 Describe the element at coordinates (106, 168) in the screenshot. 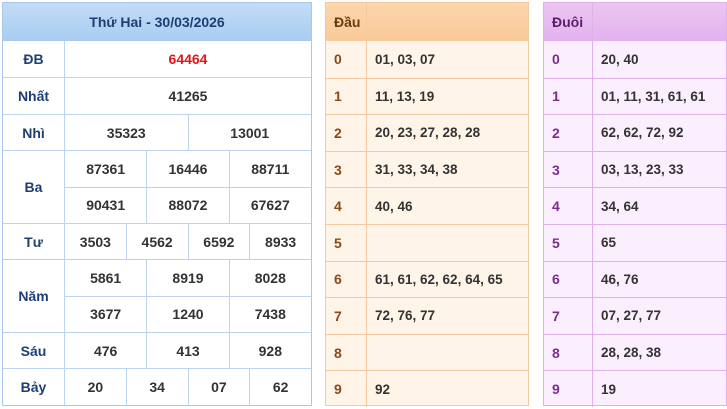

I see `prize-number: 87361` at that location.